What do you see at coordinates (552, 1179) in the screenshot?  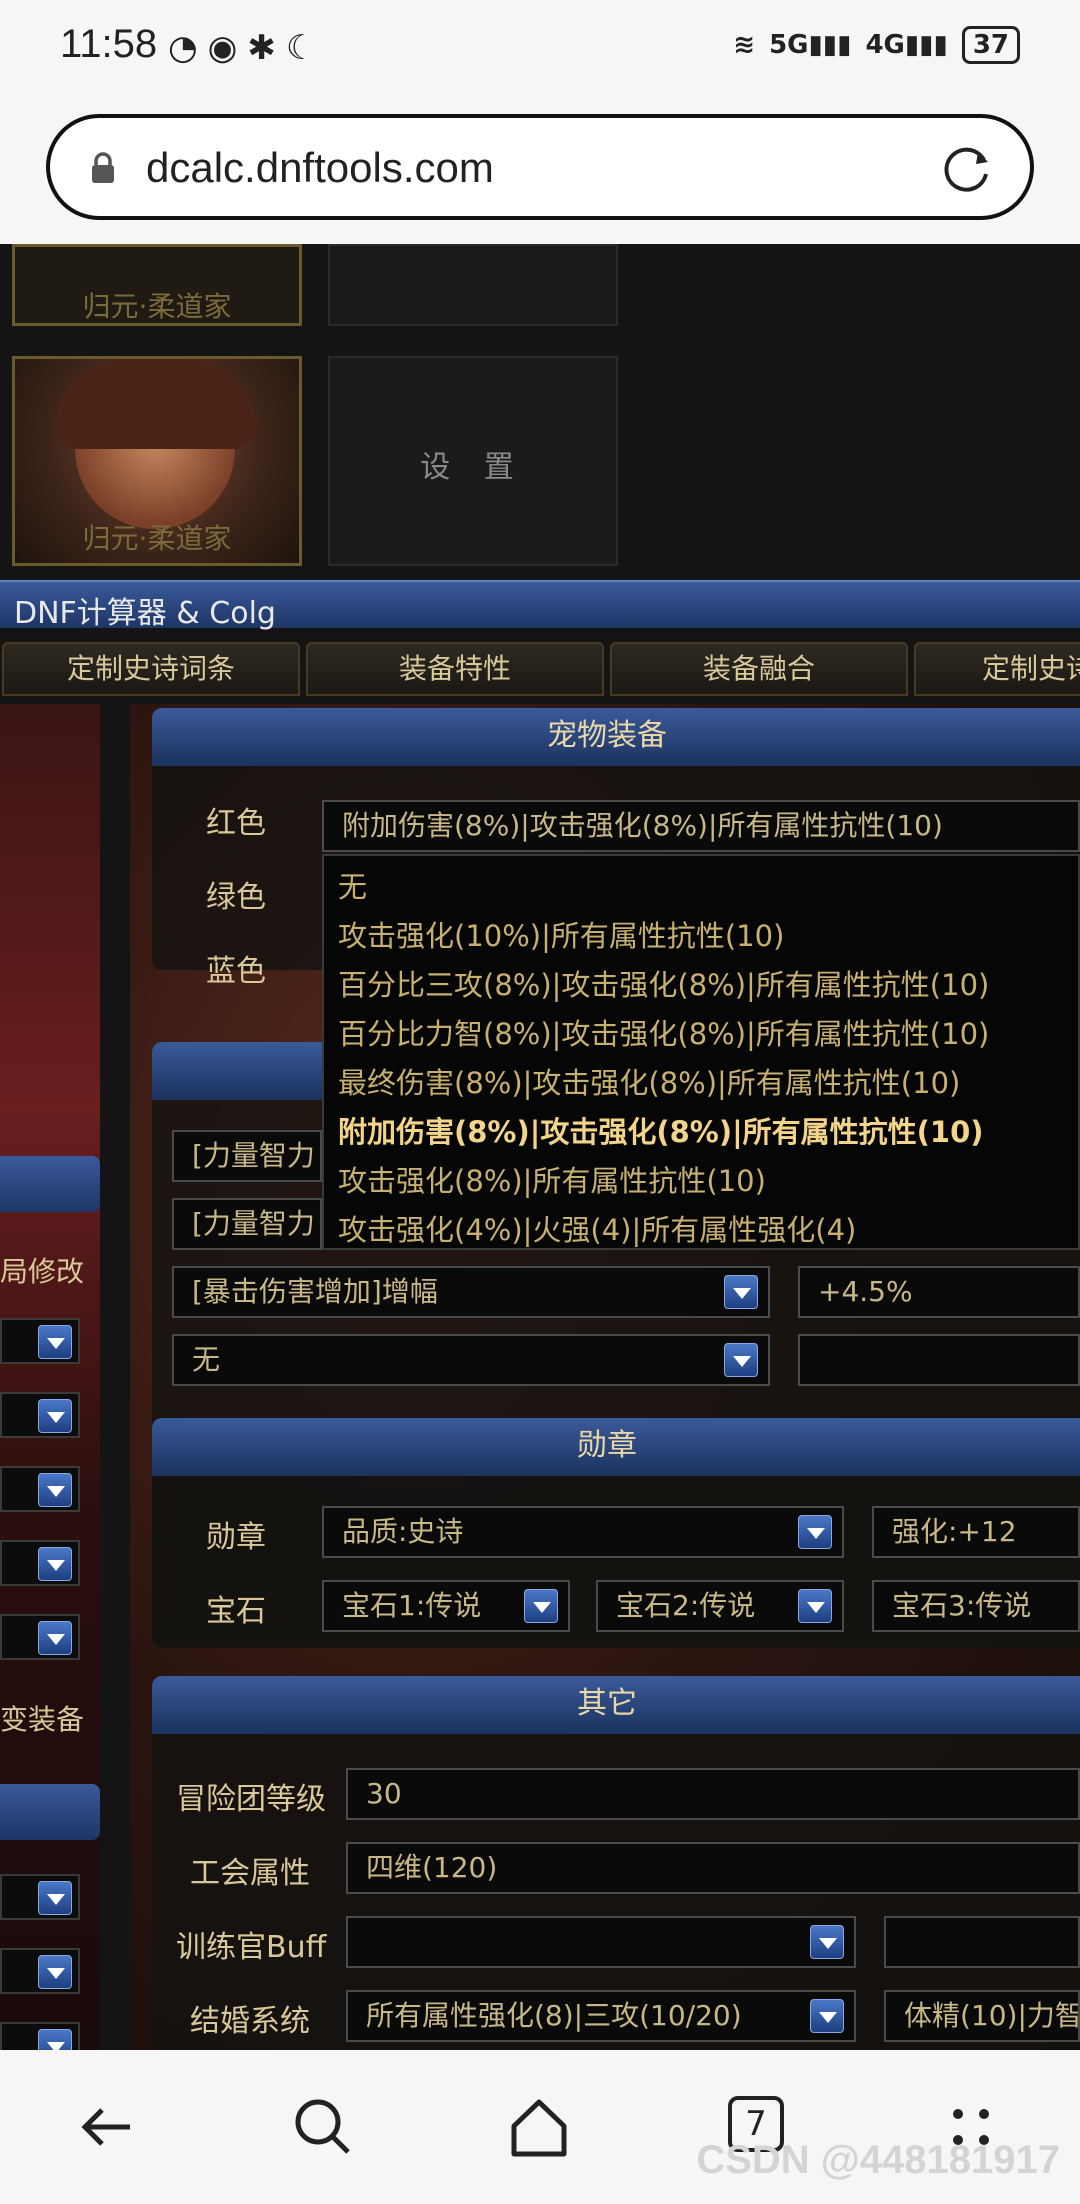 I see `dropdown-option: 攻击强化(8%)|所有属性抗性(10)` at bounding box center [552, 1179].